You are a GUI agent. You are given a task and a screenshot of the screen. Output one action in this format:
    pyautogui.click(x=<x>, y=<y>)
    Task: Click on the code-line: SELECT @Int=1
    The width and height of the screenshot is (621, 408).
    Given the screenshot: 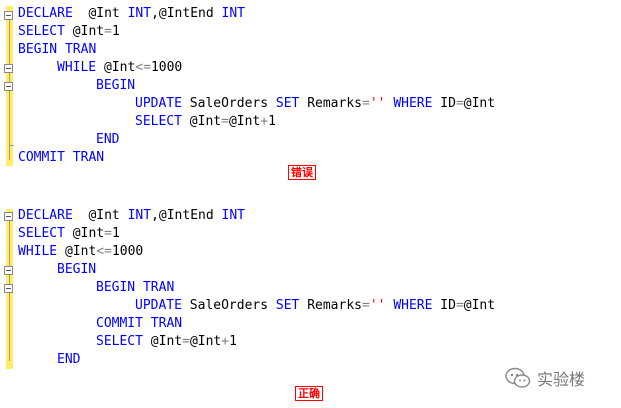 What is the action you would take?
    pyautogui.click(x=69, y=234)
    